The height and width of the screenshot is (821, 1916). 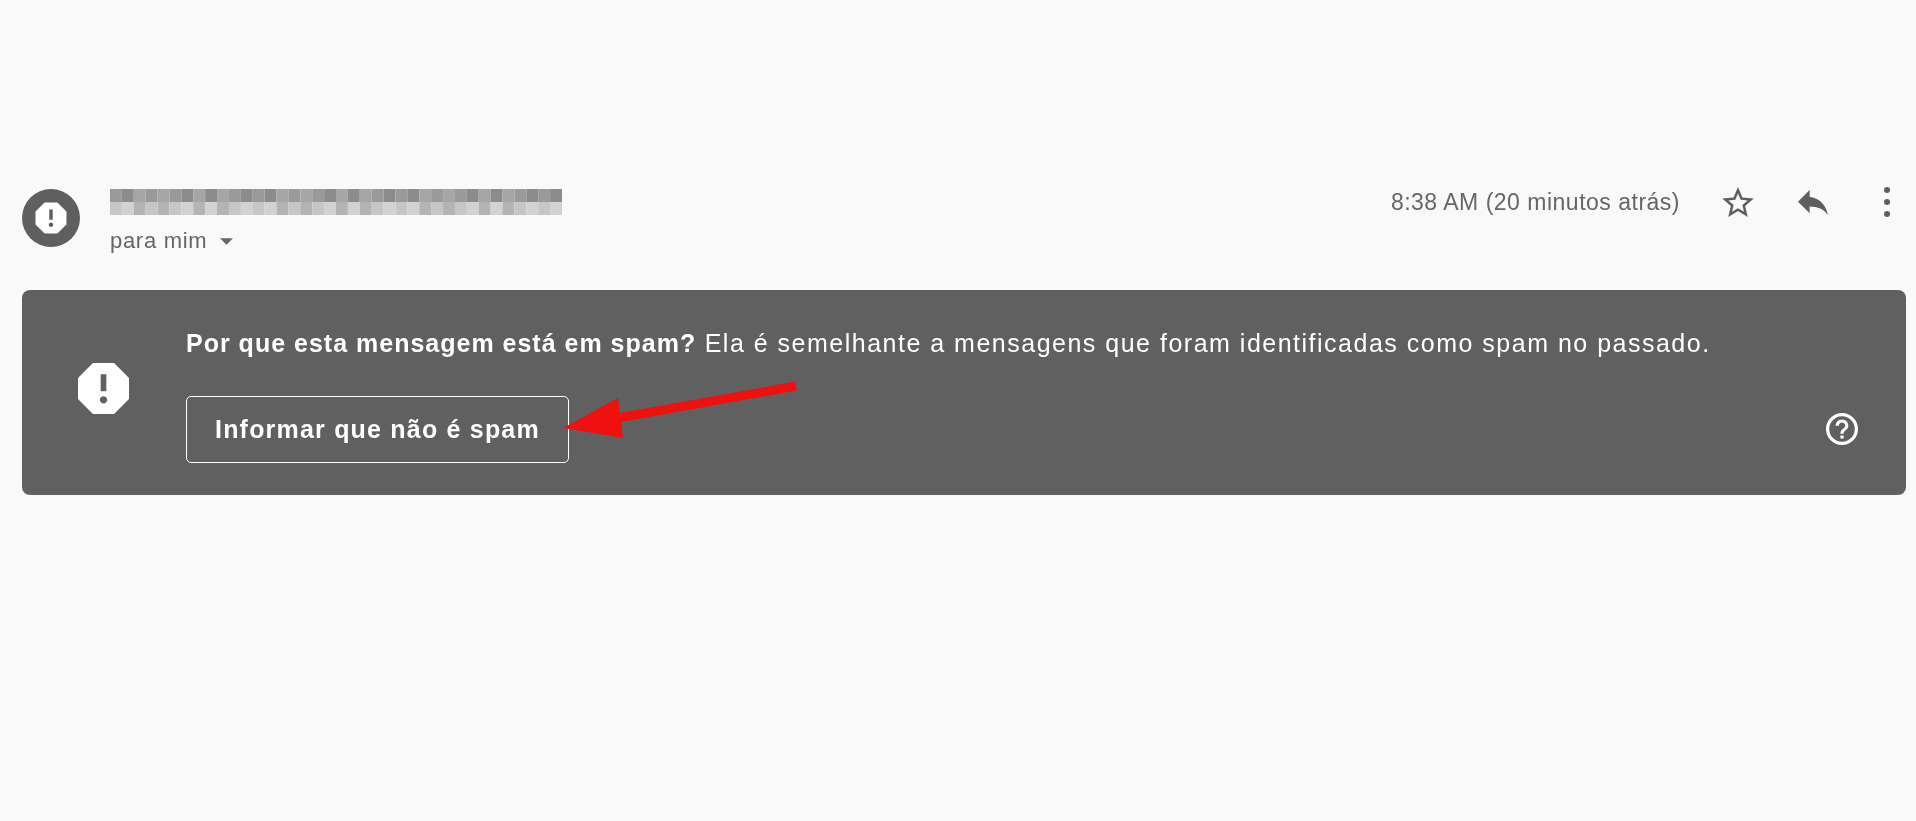 What do you see at coordinates (1738, 202) in the screenshot?
I see `star-icon` at bounding box center [1738, 202].